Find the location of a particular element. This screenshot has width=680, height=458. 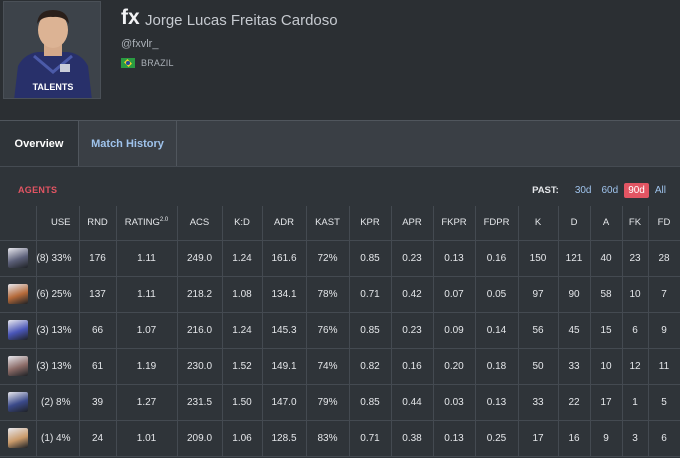

cell-adr: 147.0 is located at coordinates (284, 402).